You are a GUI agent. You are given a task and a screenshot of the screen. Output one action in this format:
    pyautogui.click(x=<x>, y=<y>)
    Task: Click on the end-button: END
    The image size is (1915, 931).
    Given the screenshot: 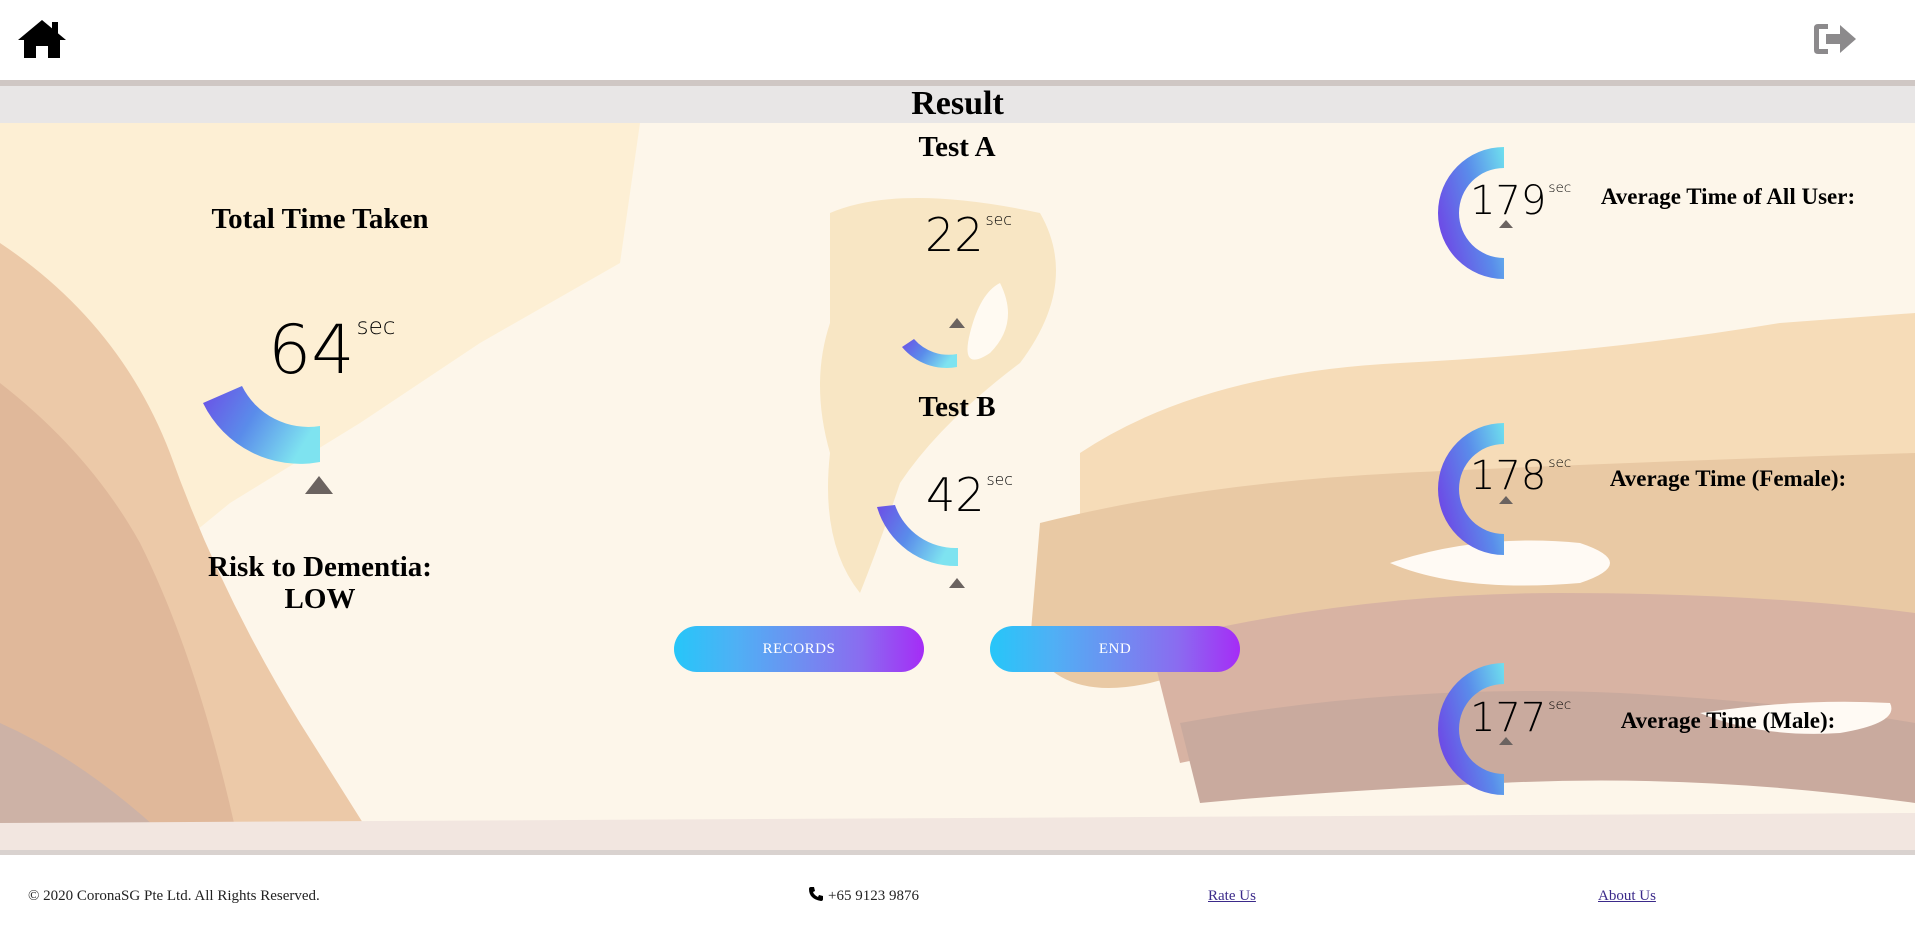 What is the action you would take?
    pyautogui.click(x=1115, y=649)
    